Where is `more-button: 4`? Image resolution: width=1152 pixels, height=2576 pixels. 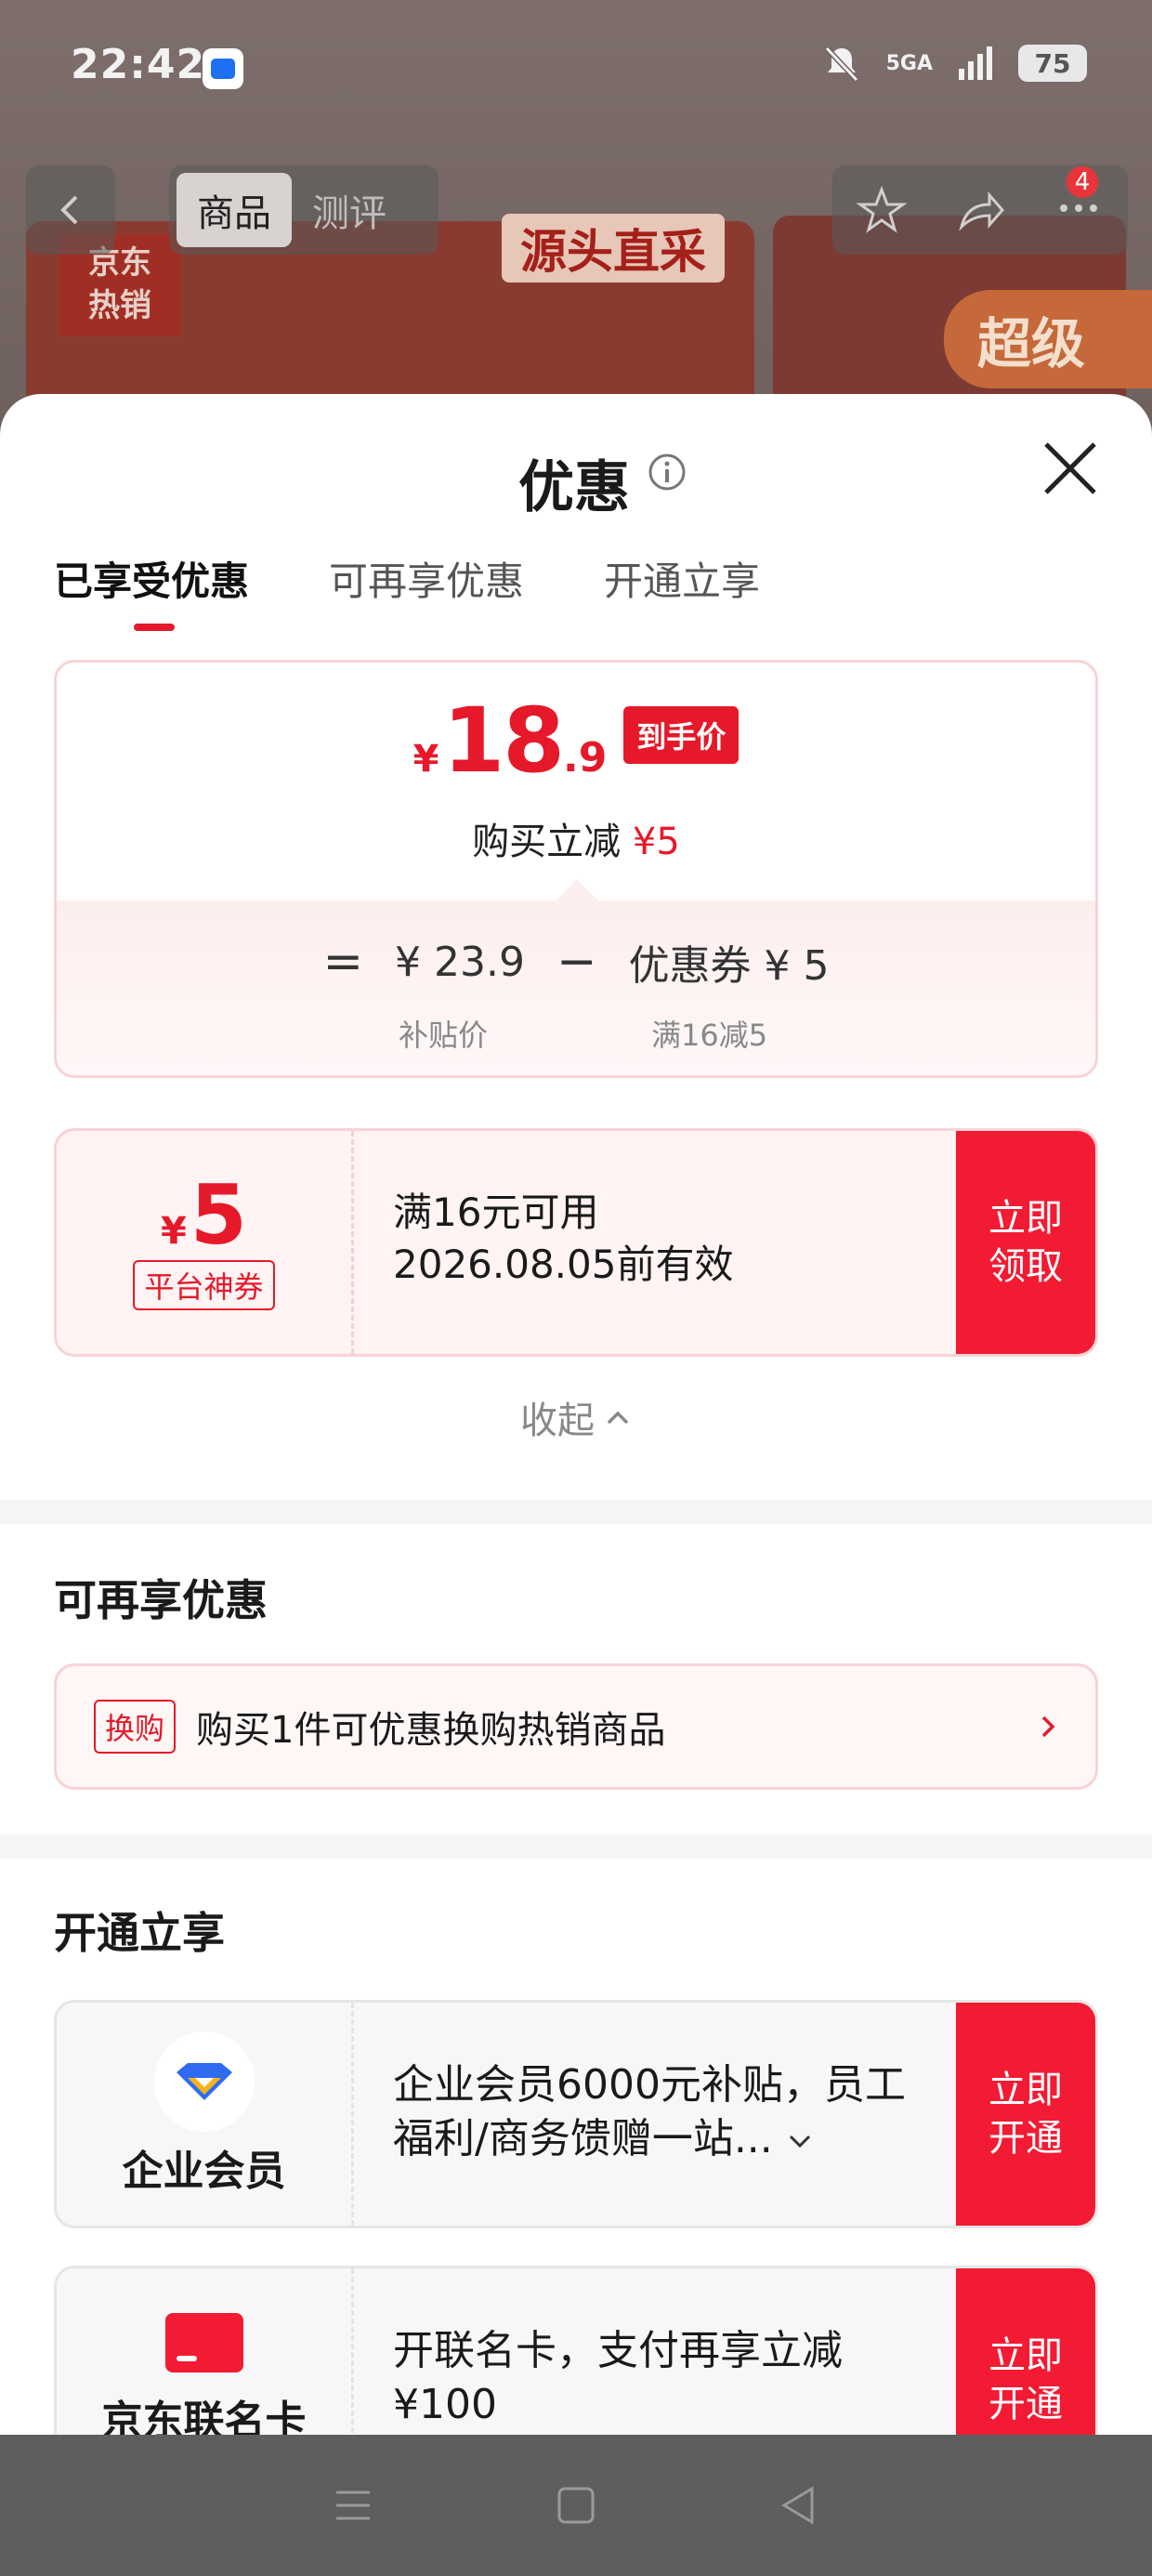
more-button: 4 is located at coordinates (1079, 201).